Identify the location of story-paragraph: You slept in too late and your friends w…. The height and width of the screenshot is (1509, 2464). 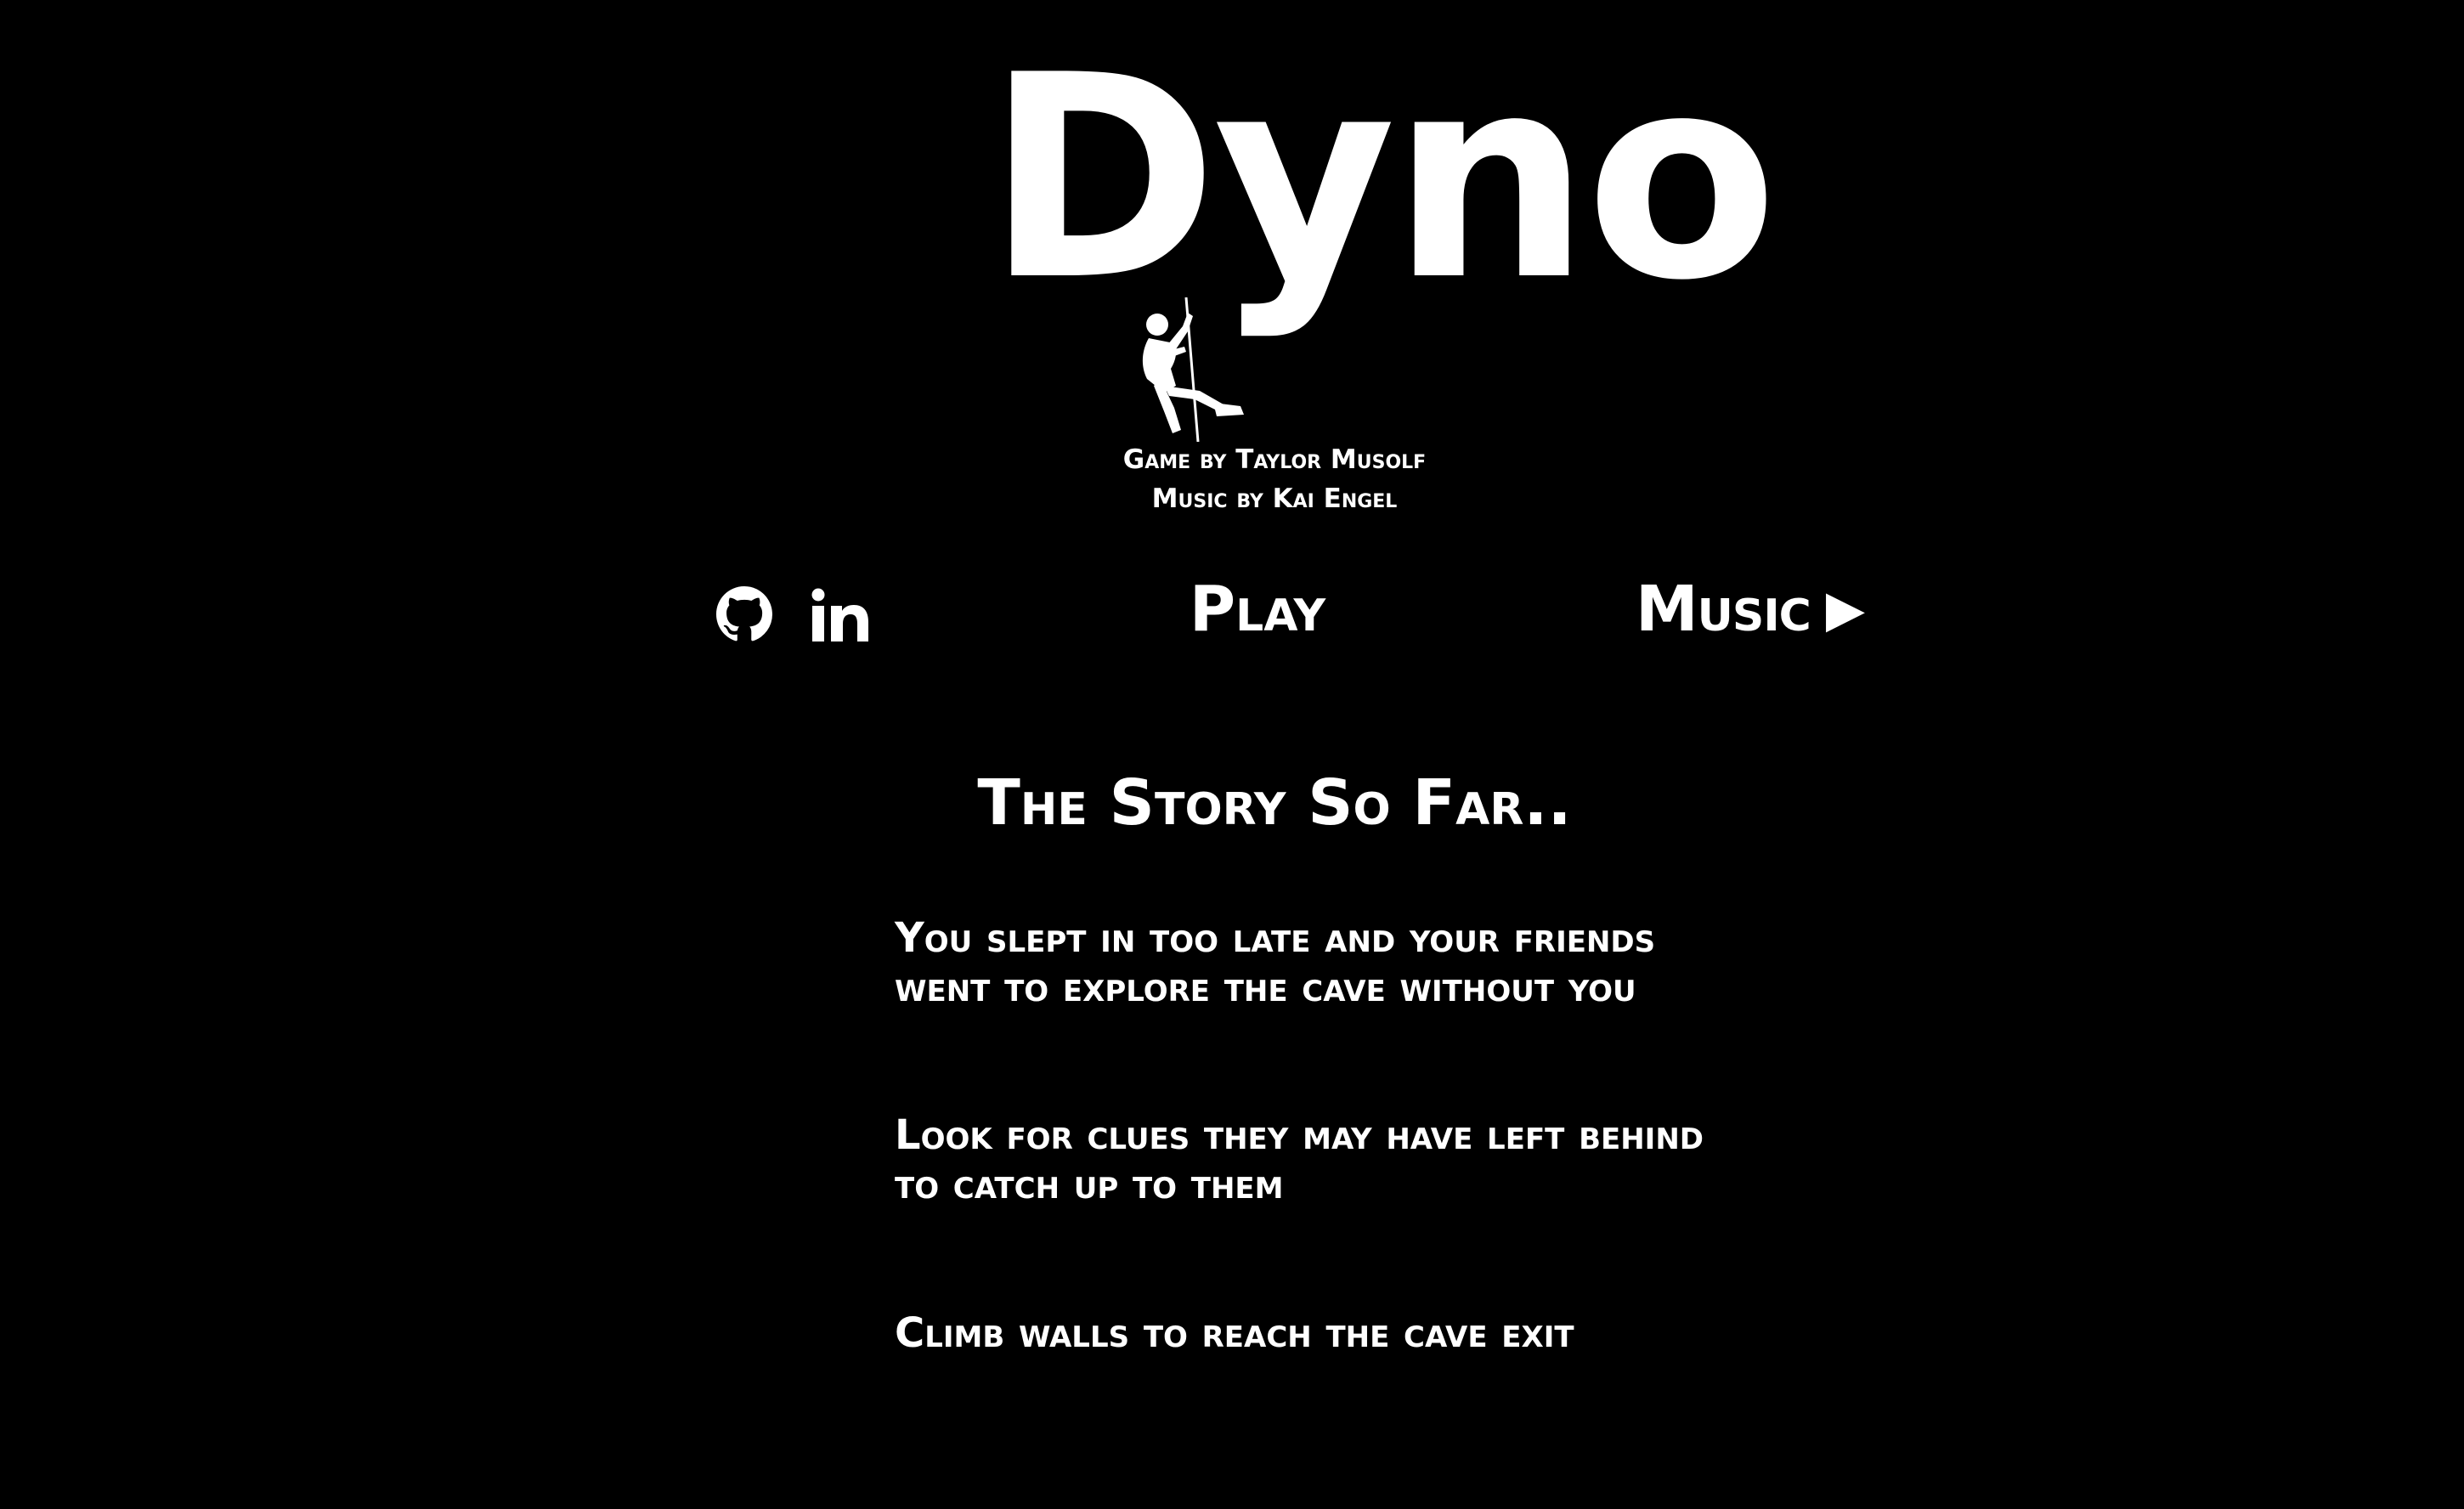
(1275, 962).